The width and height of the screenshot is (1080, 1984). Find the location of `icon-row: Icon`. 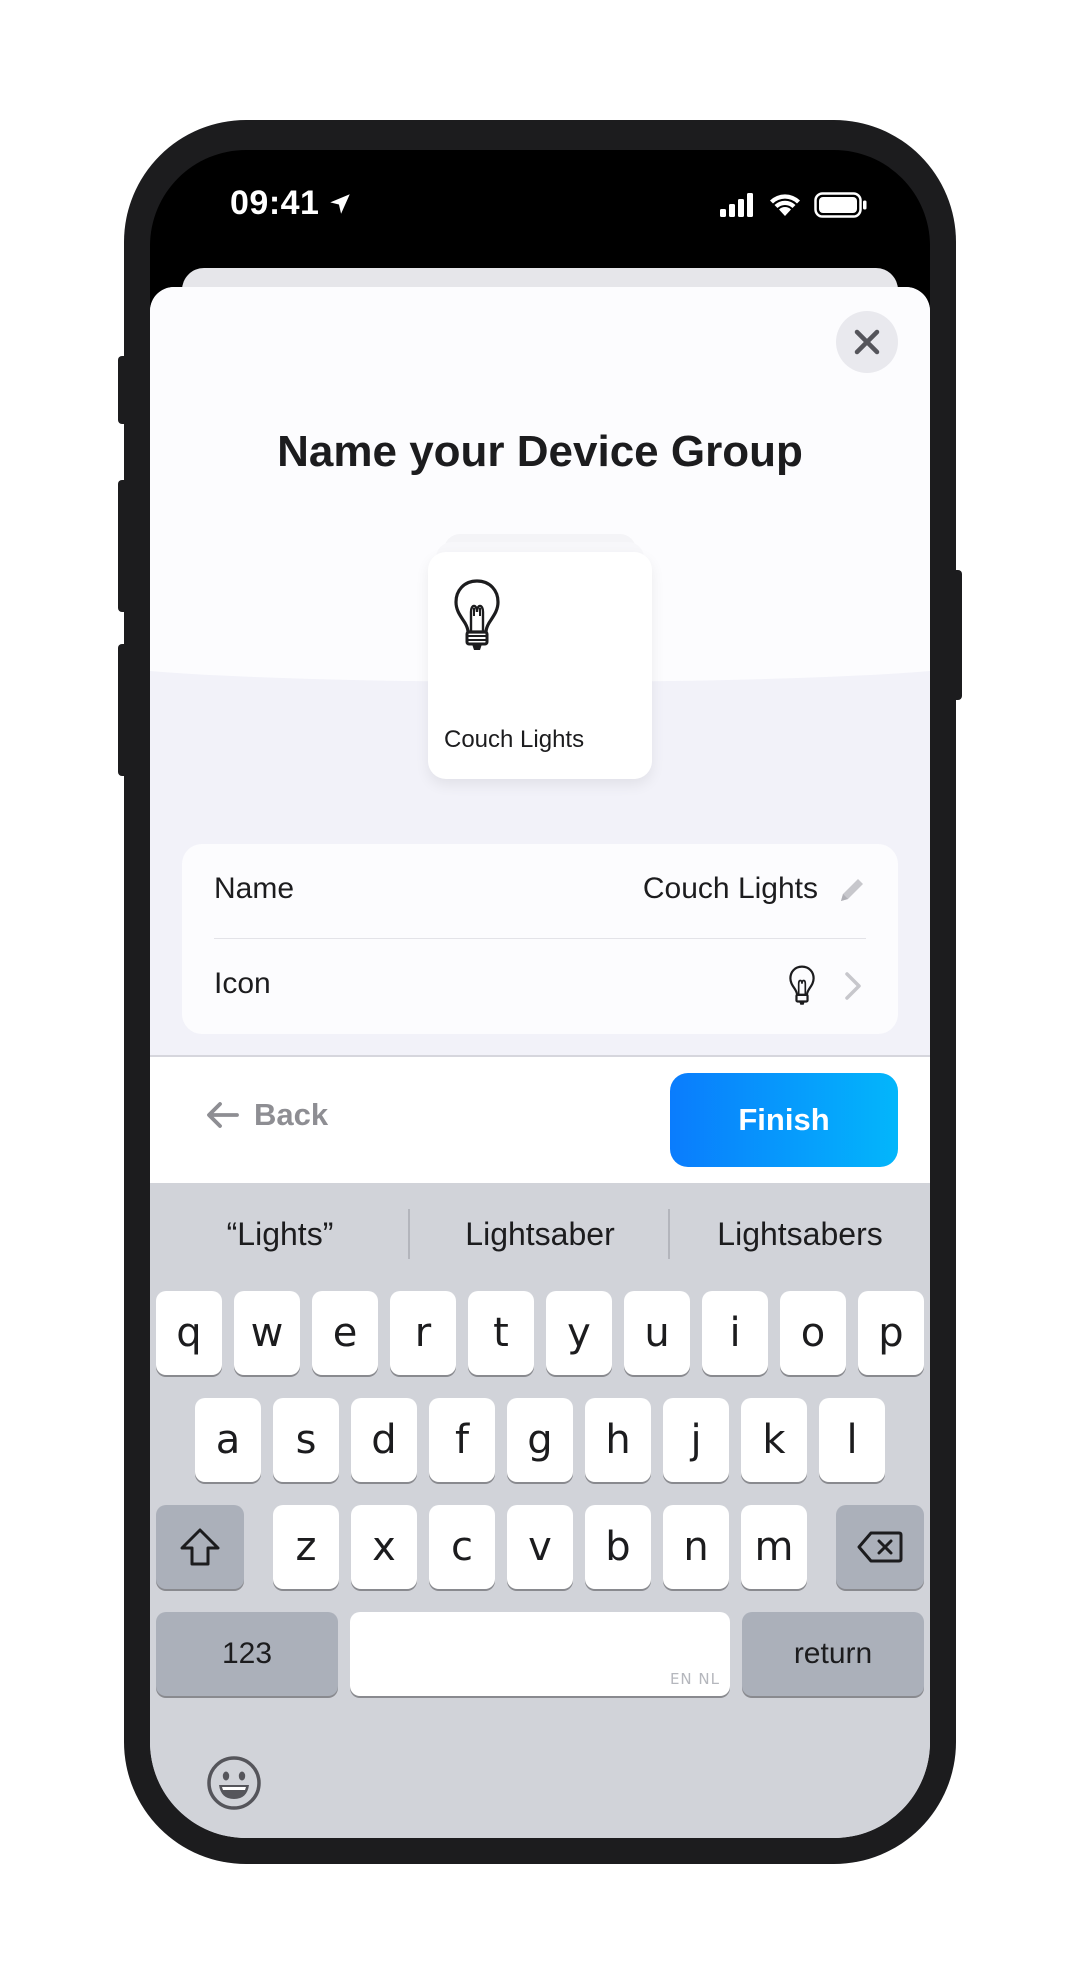

icon-row: Icon is located at coordinates (540, 986).